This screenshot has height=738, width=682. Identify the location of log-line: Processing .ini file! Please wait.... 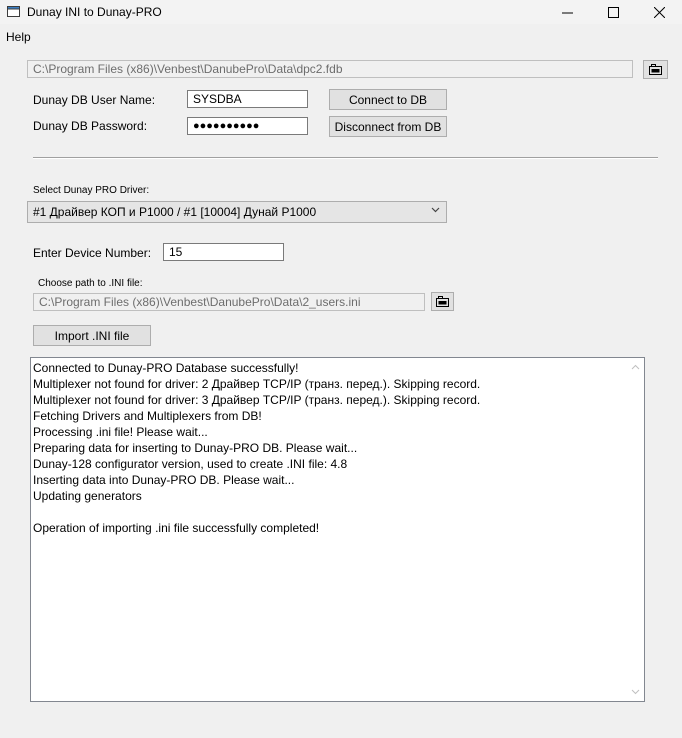
(120, 432).